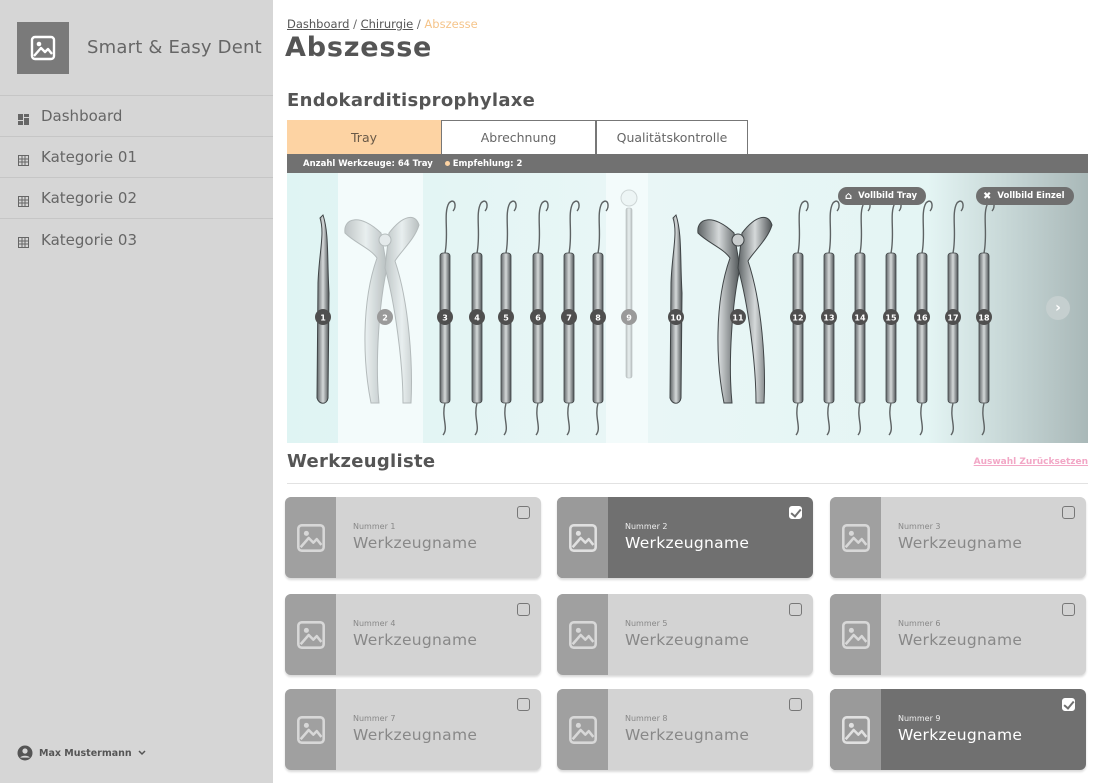 The height and width of the screenshot is (783, 1094). Describe the element at coordinates (506, 318) in the screenshot. I see `instrument-number-label: 5` at that location.